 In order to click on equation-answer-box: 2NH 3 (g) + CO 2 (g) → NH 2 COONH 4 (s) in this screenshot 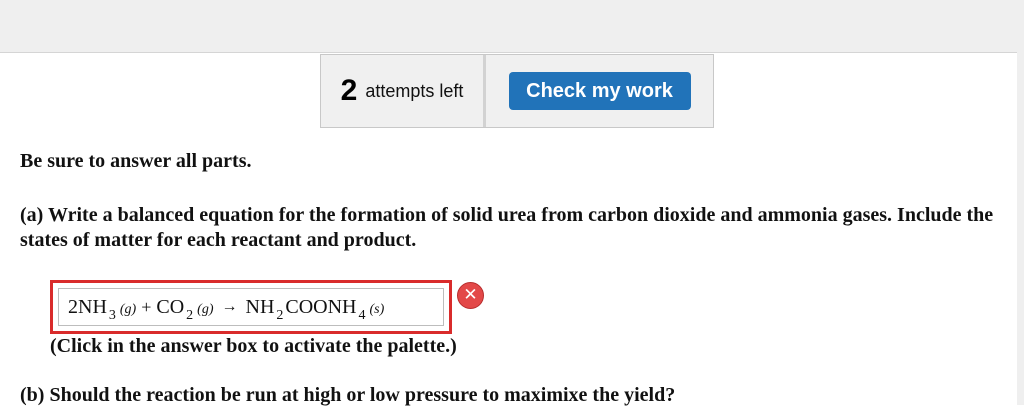, I will do `click(251, 307)`.